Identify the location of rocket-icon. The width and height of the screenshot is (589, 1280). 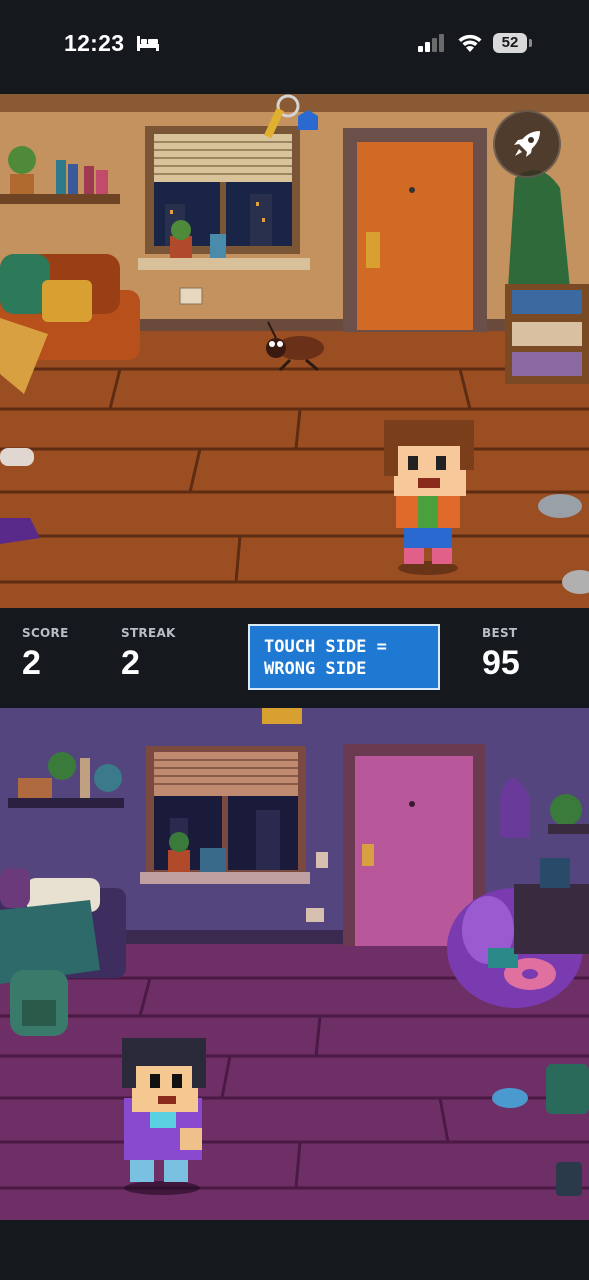
(527, 144).